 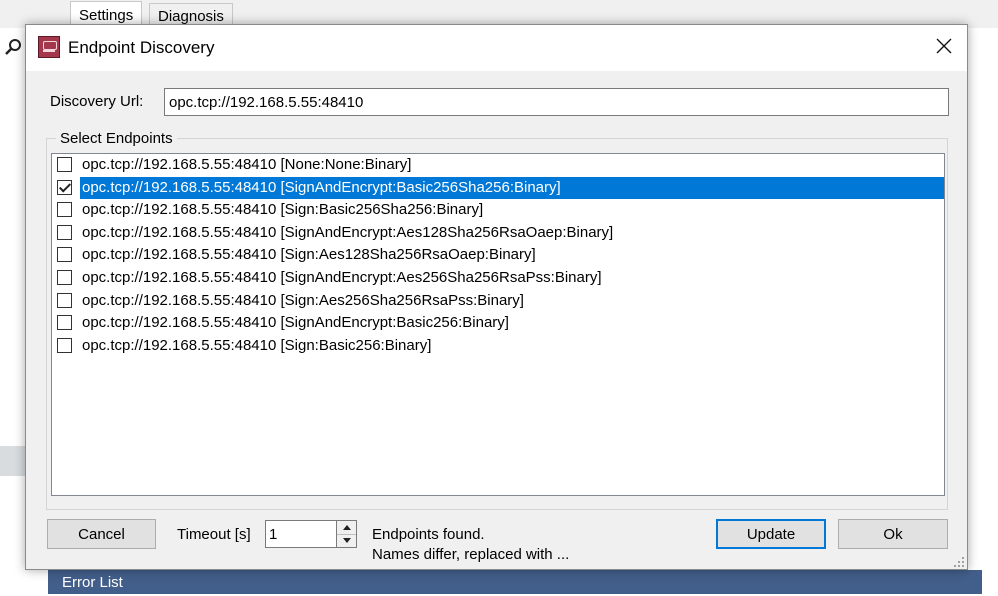 I want to click on arrow-down-icon, so click(x=346, y=540).